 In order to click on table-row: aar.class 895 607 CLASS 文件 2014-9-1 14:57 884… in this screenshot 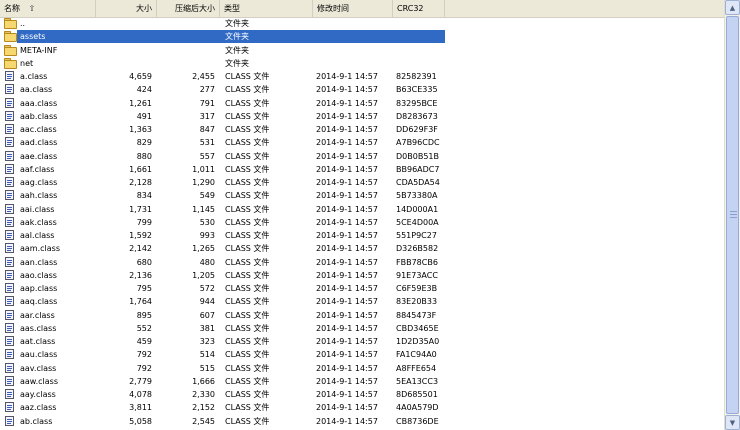, I will do `click(362, 315)`.